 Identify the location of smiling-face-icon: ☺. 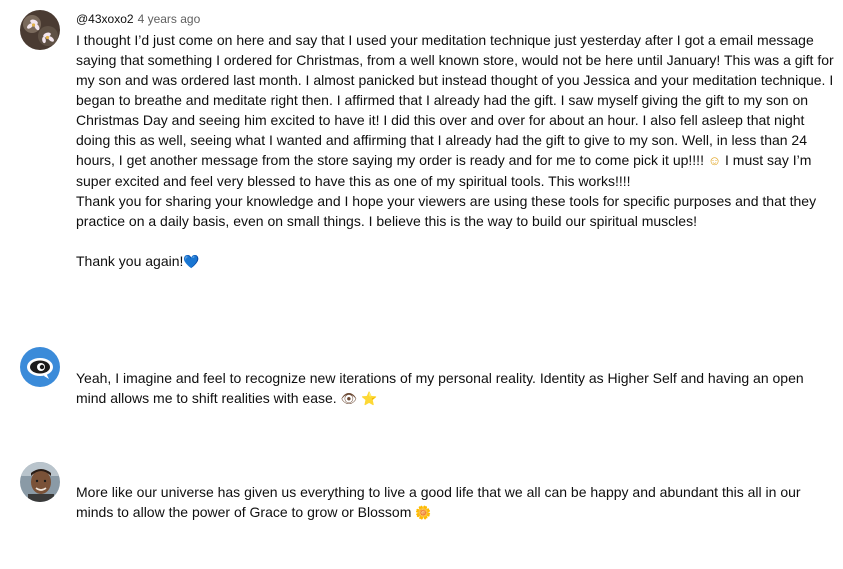
(714, 160).